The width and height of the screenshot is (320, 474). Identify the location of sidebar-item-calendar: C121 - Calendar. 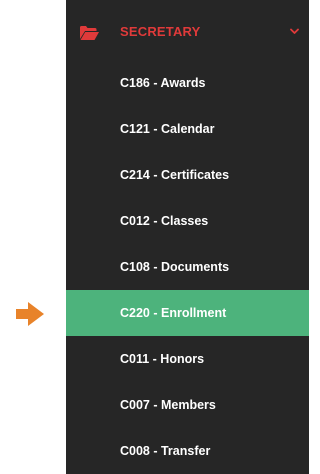
(187, 129).